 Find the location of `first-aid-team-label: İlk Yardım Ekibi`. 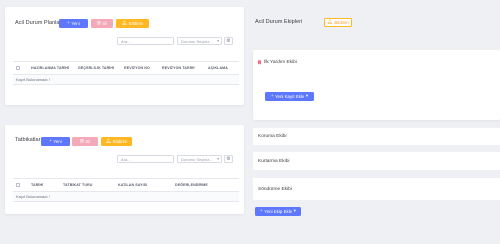

first-aid-team-label: İlk Yardım Ekibi is located at coordinates (280, 62).